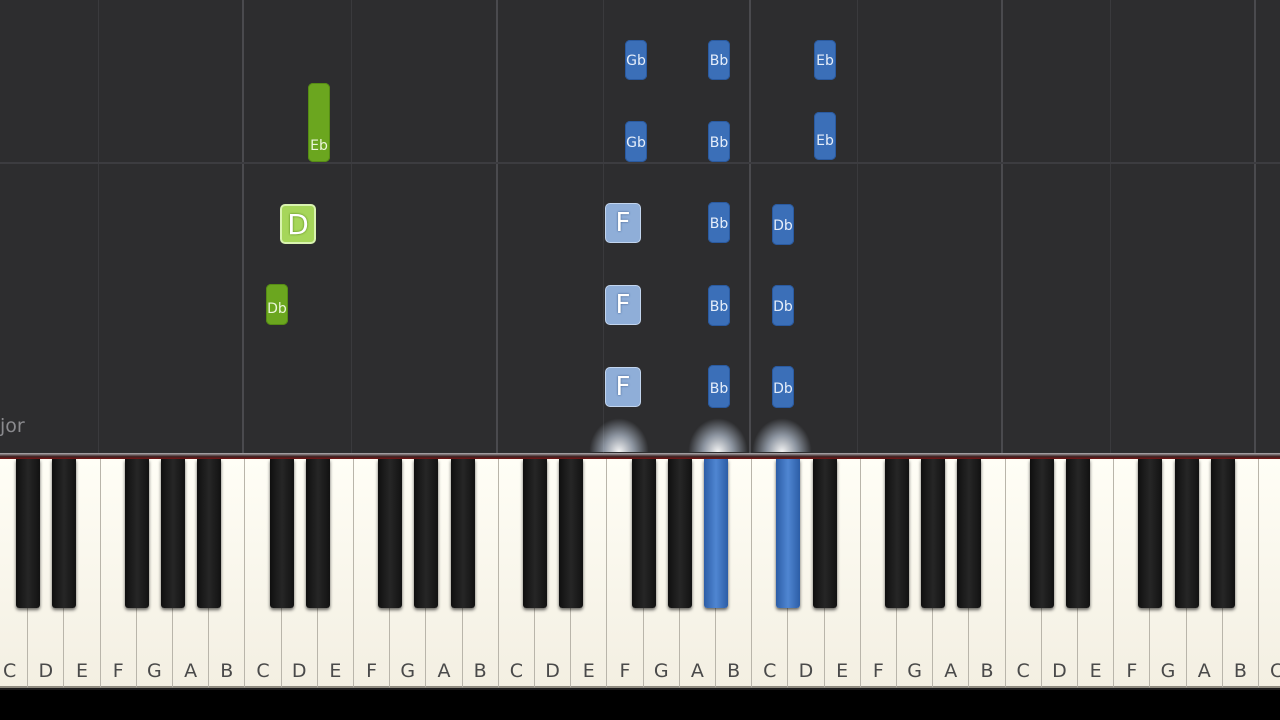 This screenshot has width=1280, height=720. What do you see at coordinates (319, 122) in the screenshot?
I see `note-eb-left: Eb` at bounding box center [319, 122].